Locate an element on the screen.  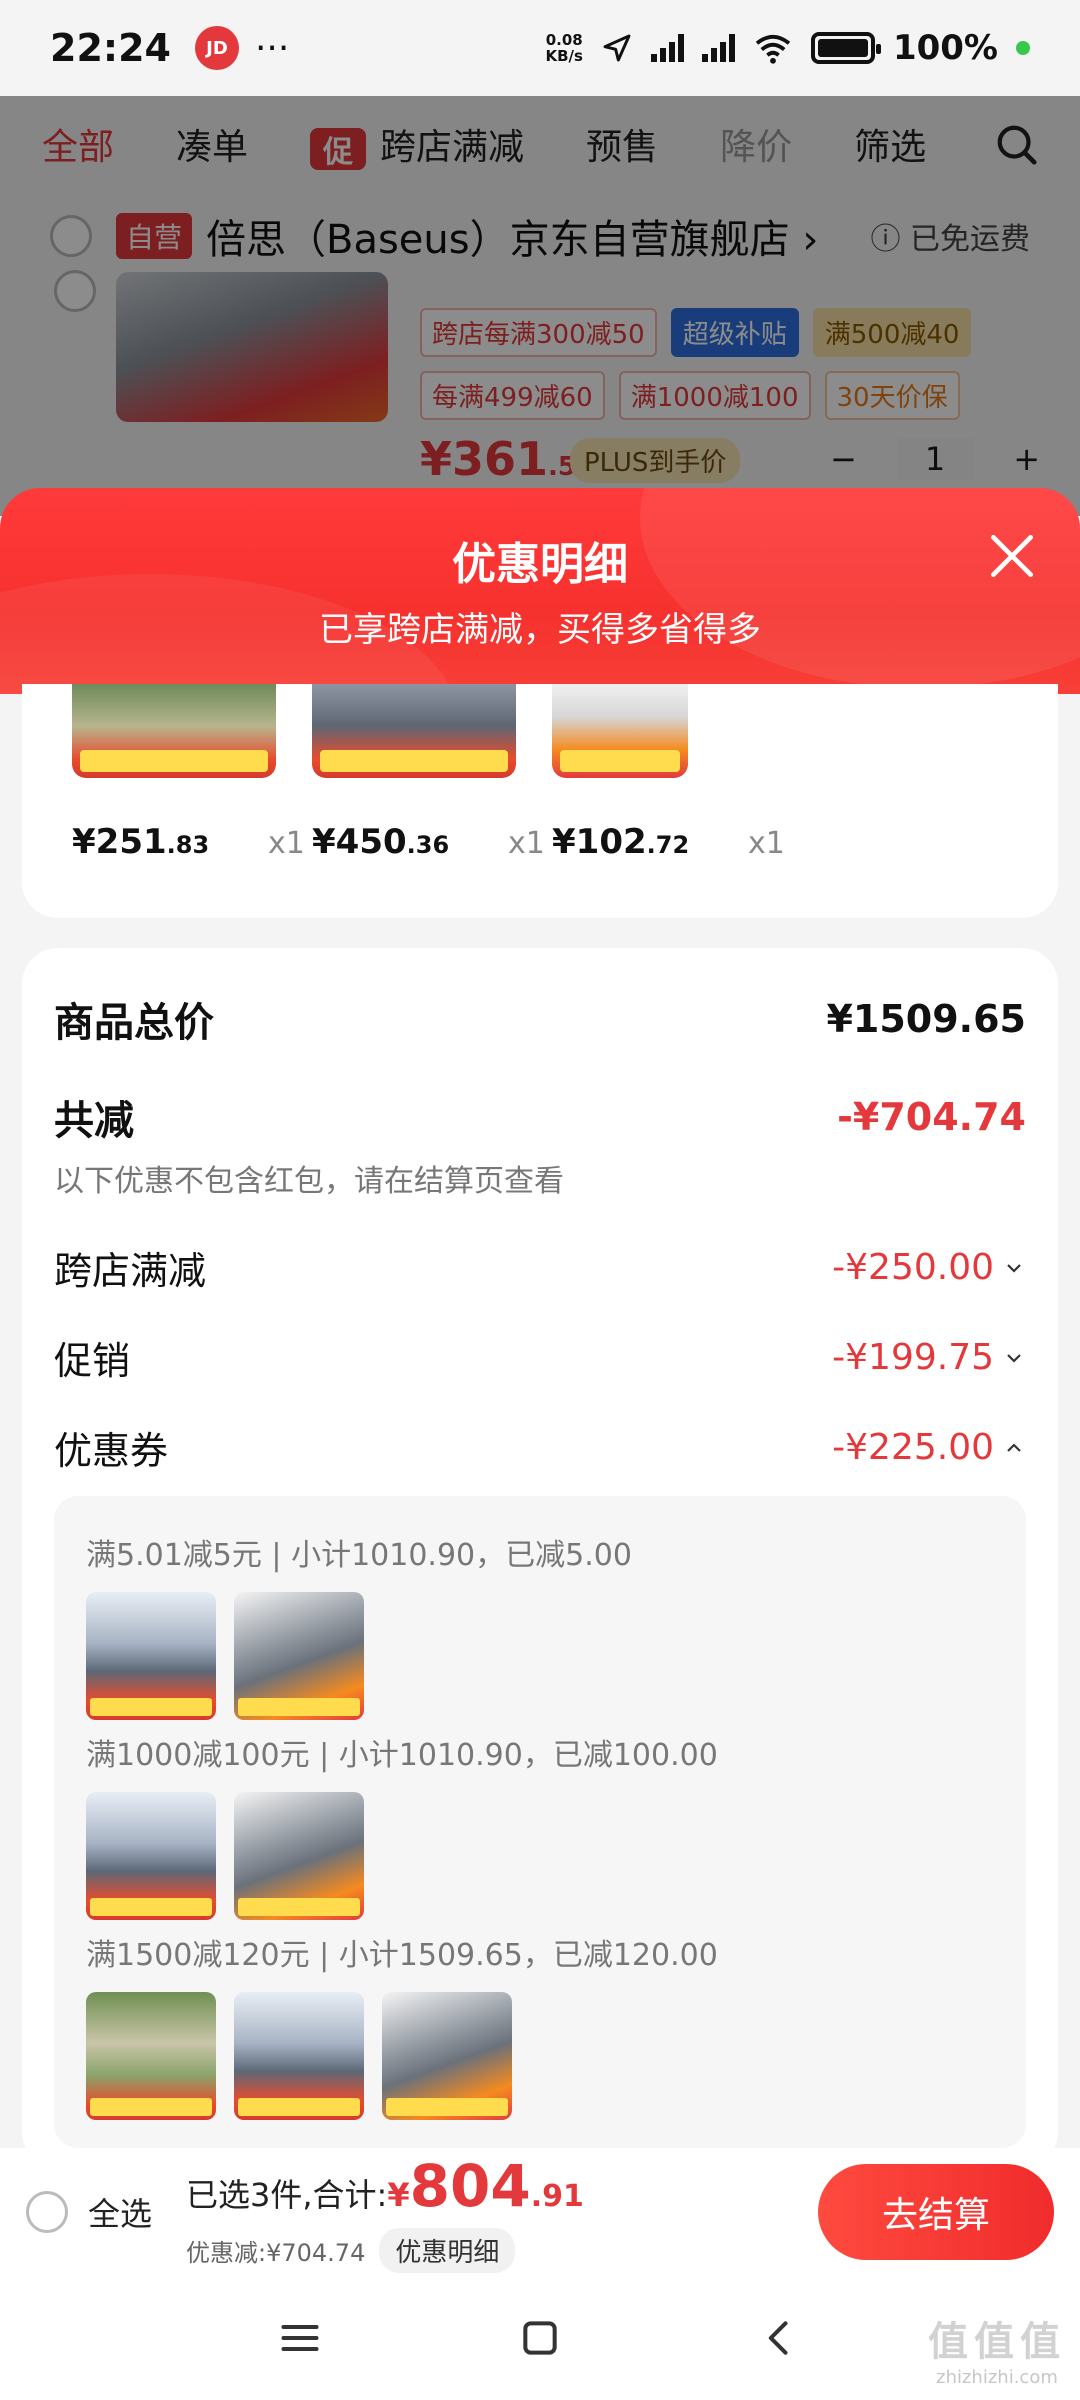
discount-sheet-header: 优惠明细 已享跨店满减，买得多省得多 is located at coordinates (540, 591).